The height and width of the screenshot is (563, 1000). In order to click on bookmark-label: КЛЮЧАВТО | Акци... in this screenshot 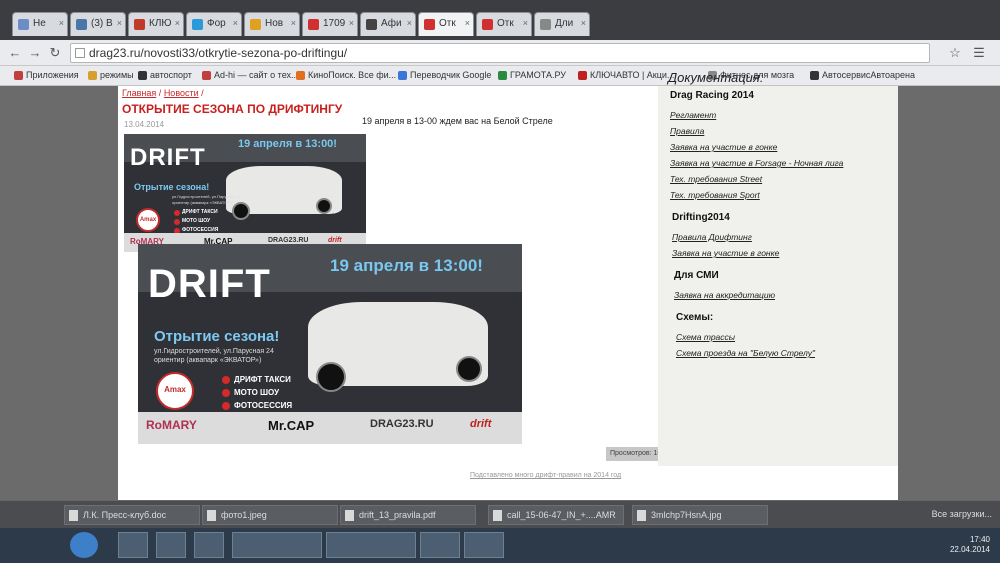, I will do `click(632, 75)`.